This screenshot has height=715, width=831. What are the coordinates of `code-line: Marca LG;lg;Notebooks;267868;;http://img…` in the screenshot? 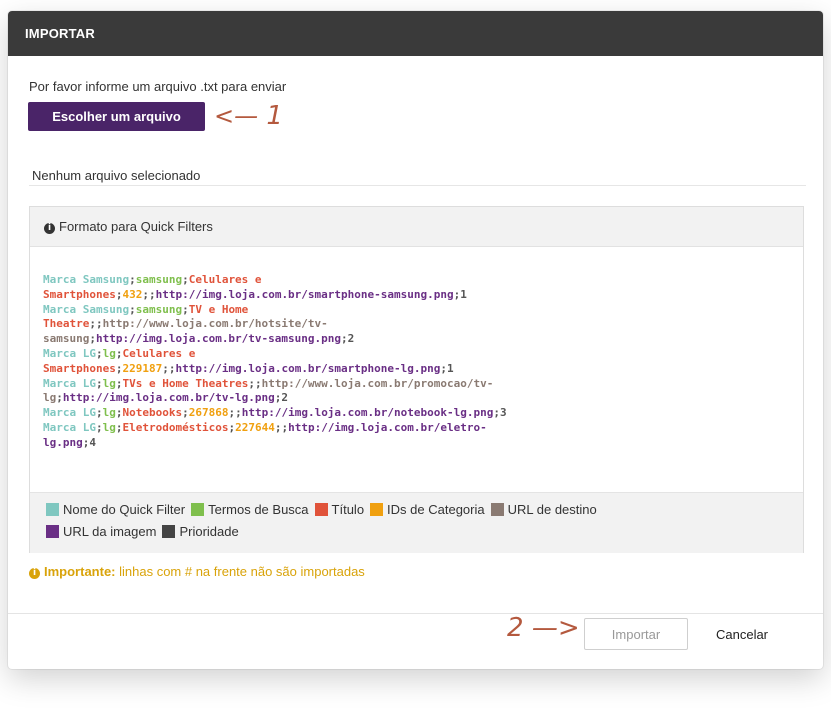 It's located at (303, 413).